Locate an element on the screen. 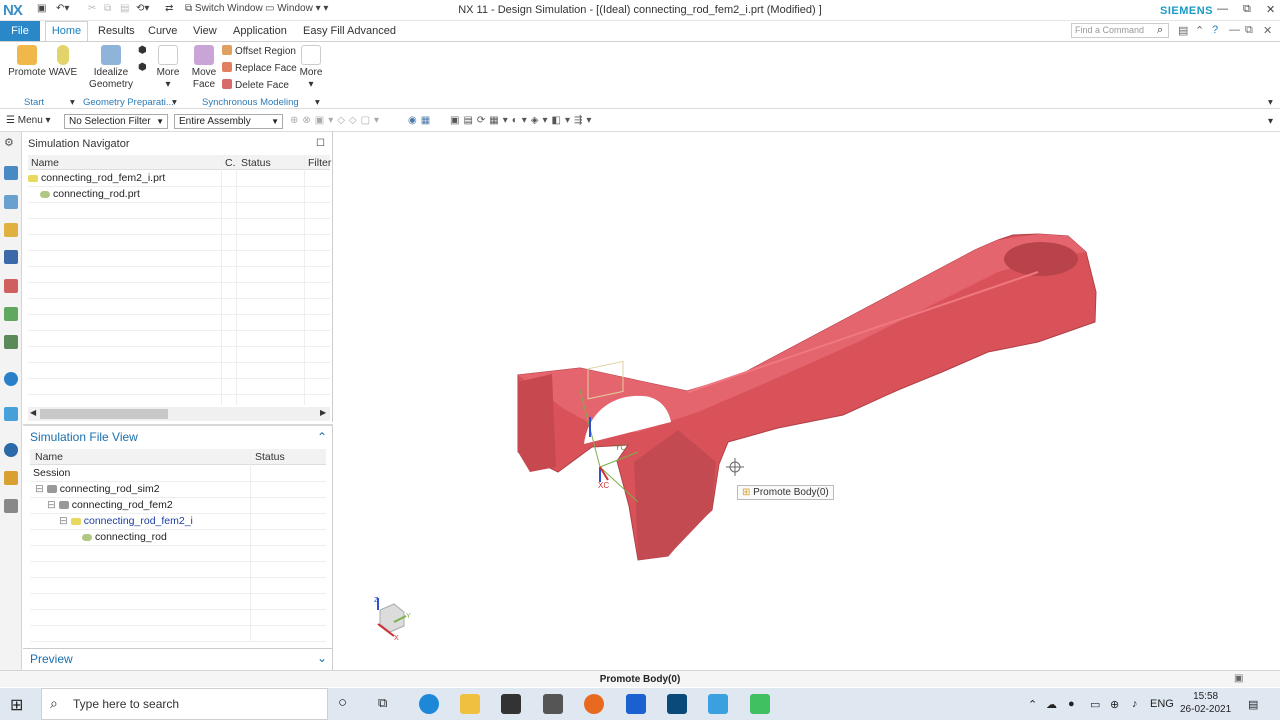 This screenshot has height=720, width=1280. system-materials-icon is located at coordinates (11, 414).